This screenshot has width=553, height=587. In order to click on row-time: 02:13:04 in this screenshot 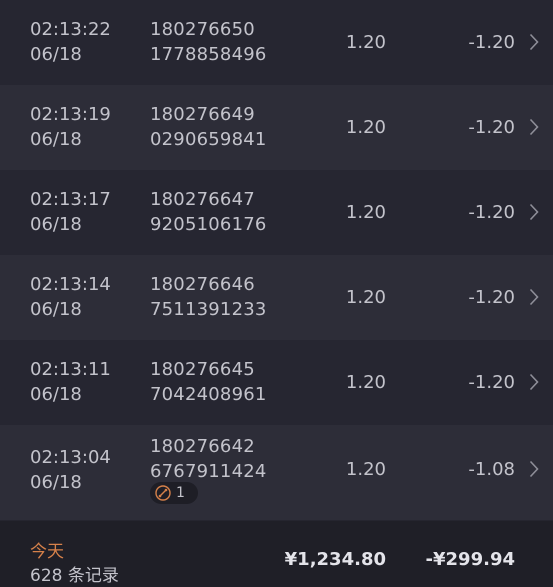, I will do `click(70, 457)`.